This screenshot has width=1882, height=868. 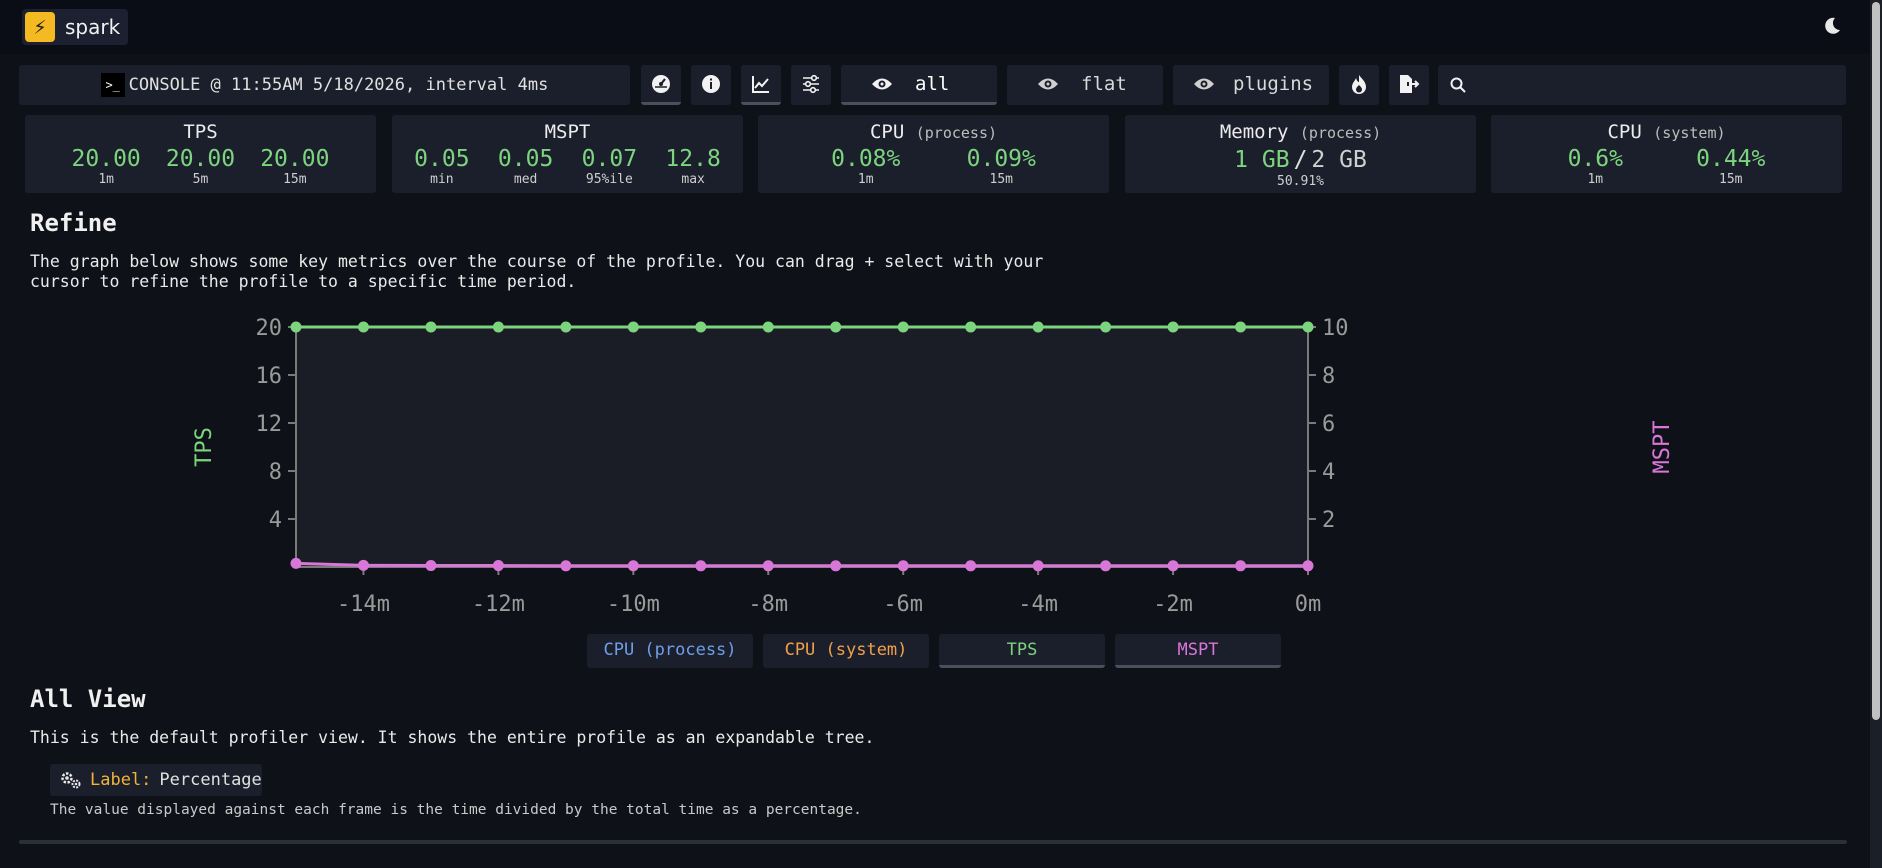 What do you see at coordinates (525, 166) in the screenshot?
I see `mspt-med: 0.05 med` at bounding box center [525, 166].